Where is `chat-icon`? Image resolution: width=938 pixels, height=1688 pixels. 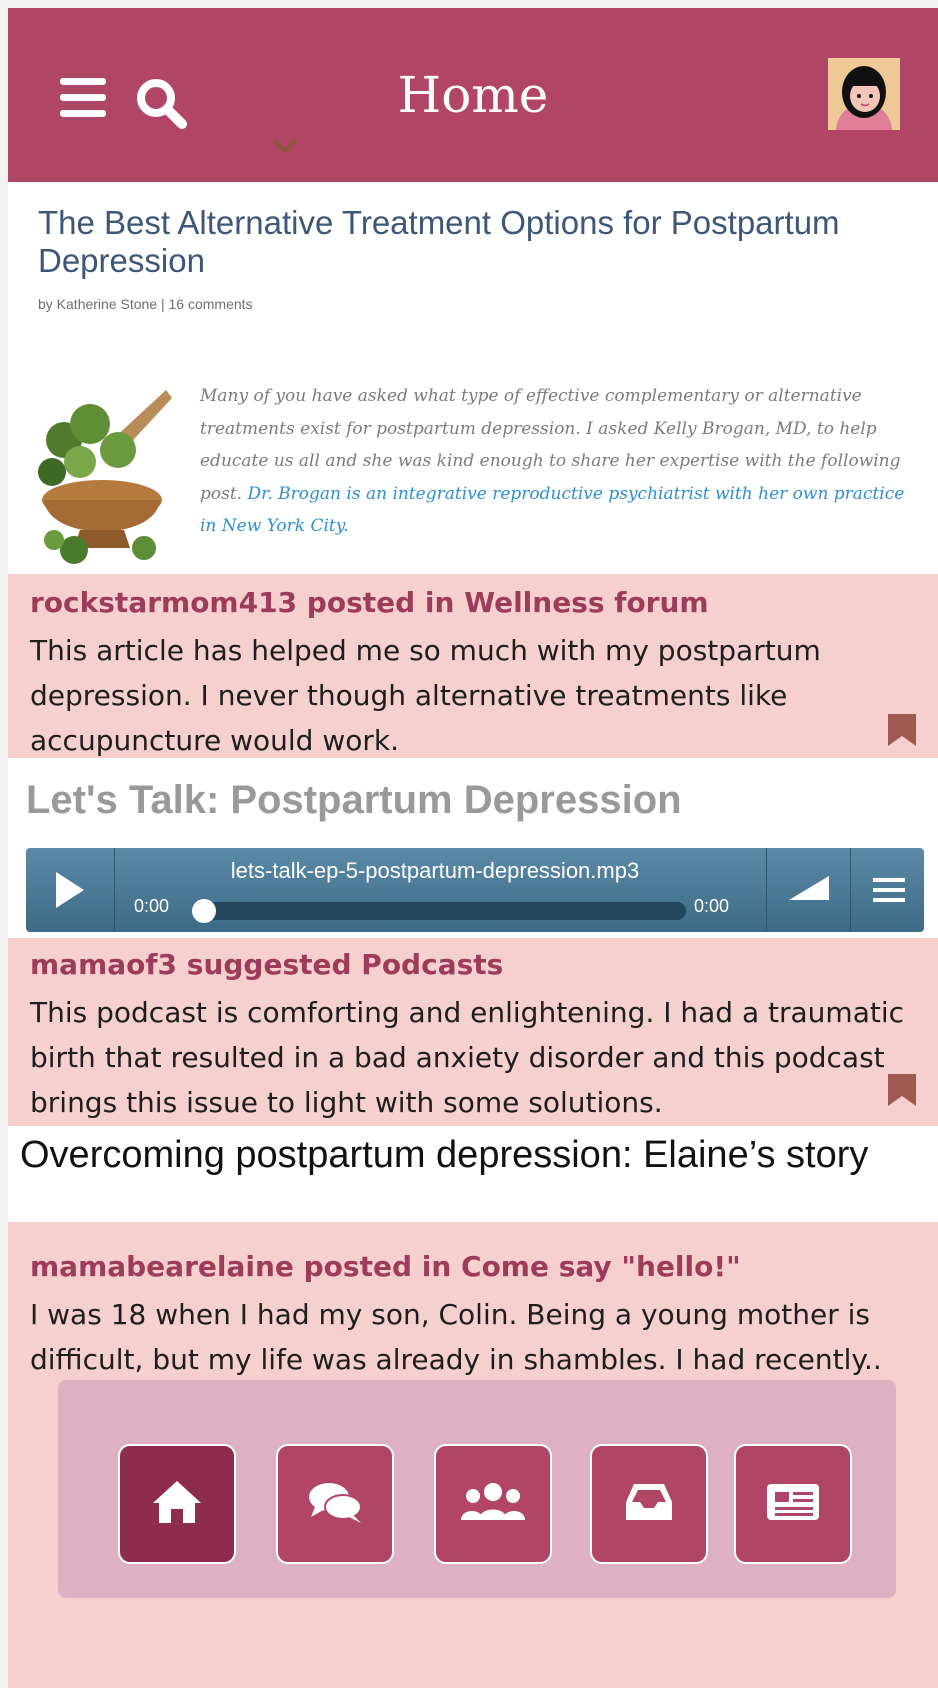
chat-icon is located at coordinates (335, 1504).